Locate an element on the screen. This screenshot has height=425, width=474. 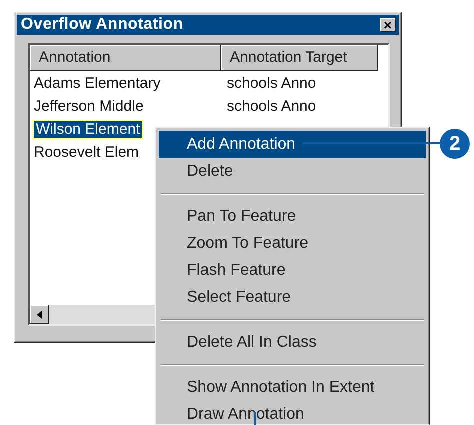
menu-item: Pan To Feature is located at coordinates (292, 216).